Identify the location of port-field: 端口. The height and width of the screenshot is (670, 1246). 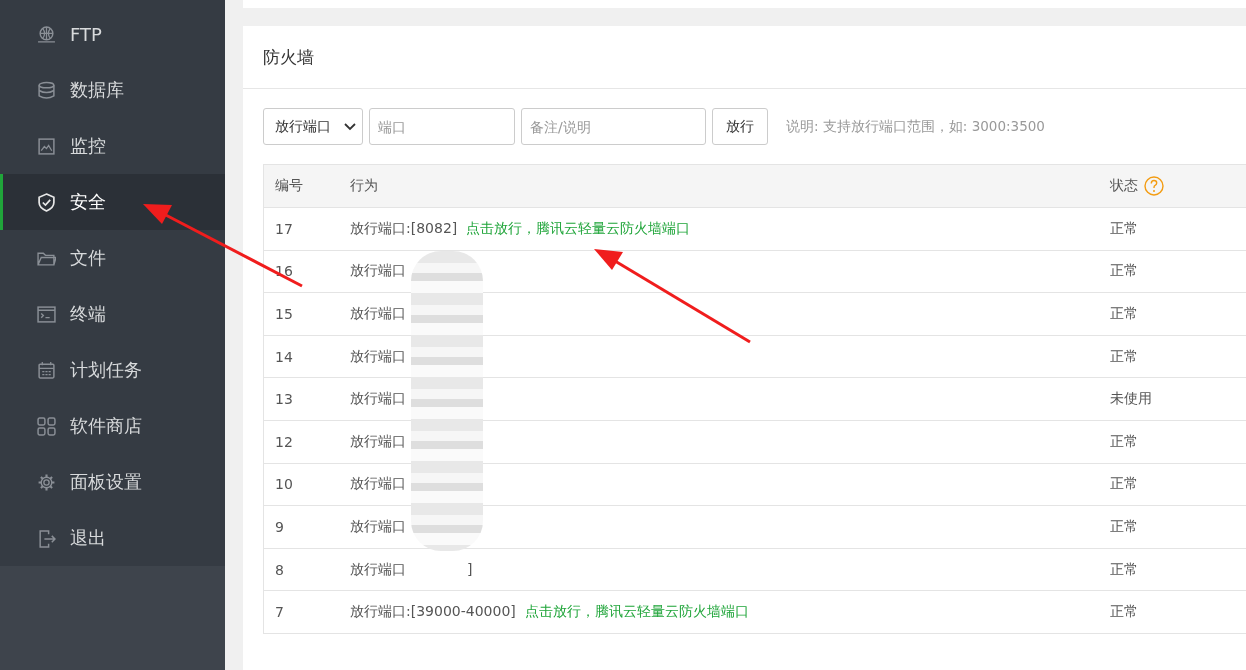
(442, 126).